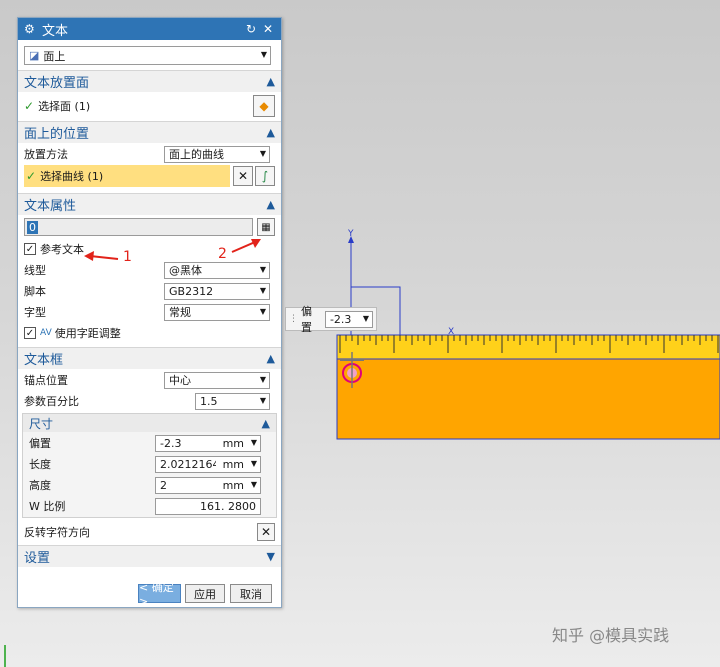 This screenshot has width=720, height=667. Describe the element at coordinates (251, 29) in the screenshot. I see `reset-icon: ↻` at that location.